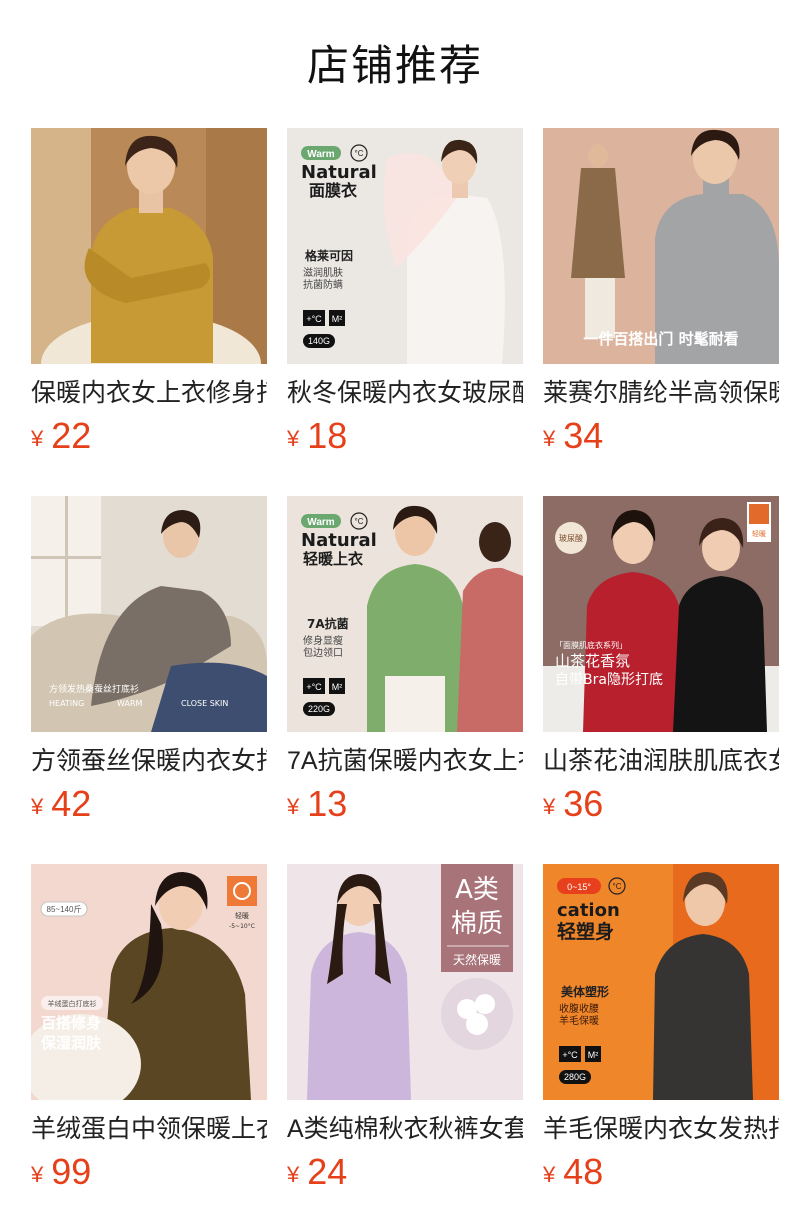 The height and width of the screenshot is (1232, 790). Describe the element at coordinates (405, 1129) in the screenshot. I see `product-name: A类纯棉秋衣秋裤女套装` at that location.